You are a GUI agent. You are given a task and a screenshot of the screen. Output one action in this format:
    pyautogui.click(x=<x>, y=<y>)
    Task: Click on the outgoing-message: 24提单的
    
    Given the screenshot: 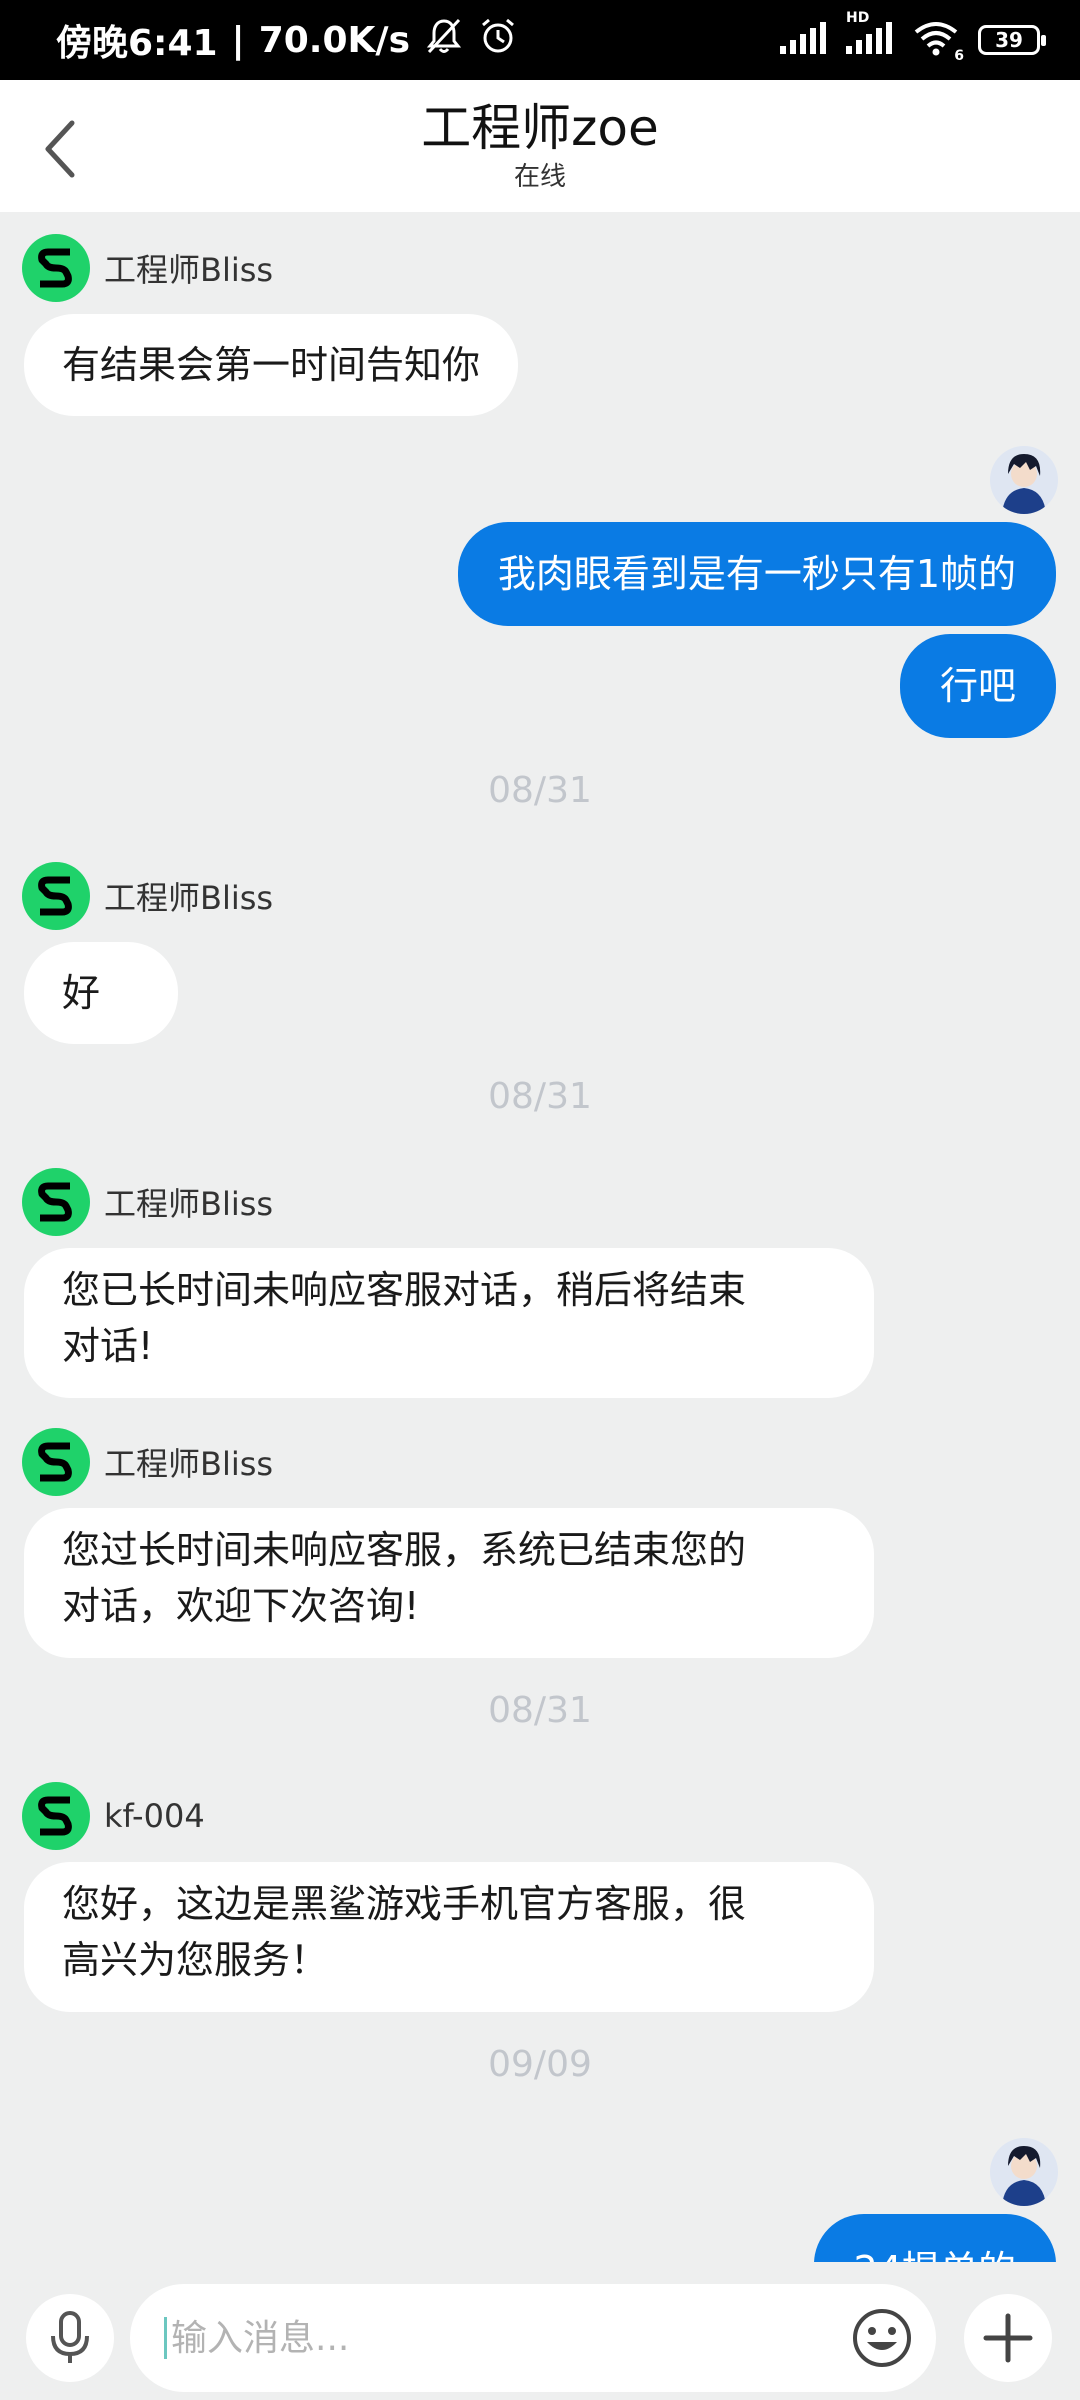 What is the action you would take?
    pyautogui.click(x=934, y=2238)
    